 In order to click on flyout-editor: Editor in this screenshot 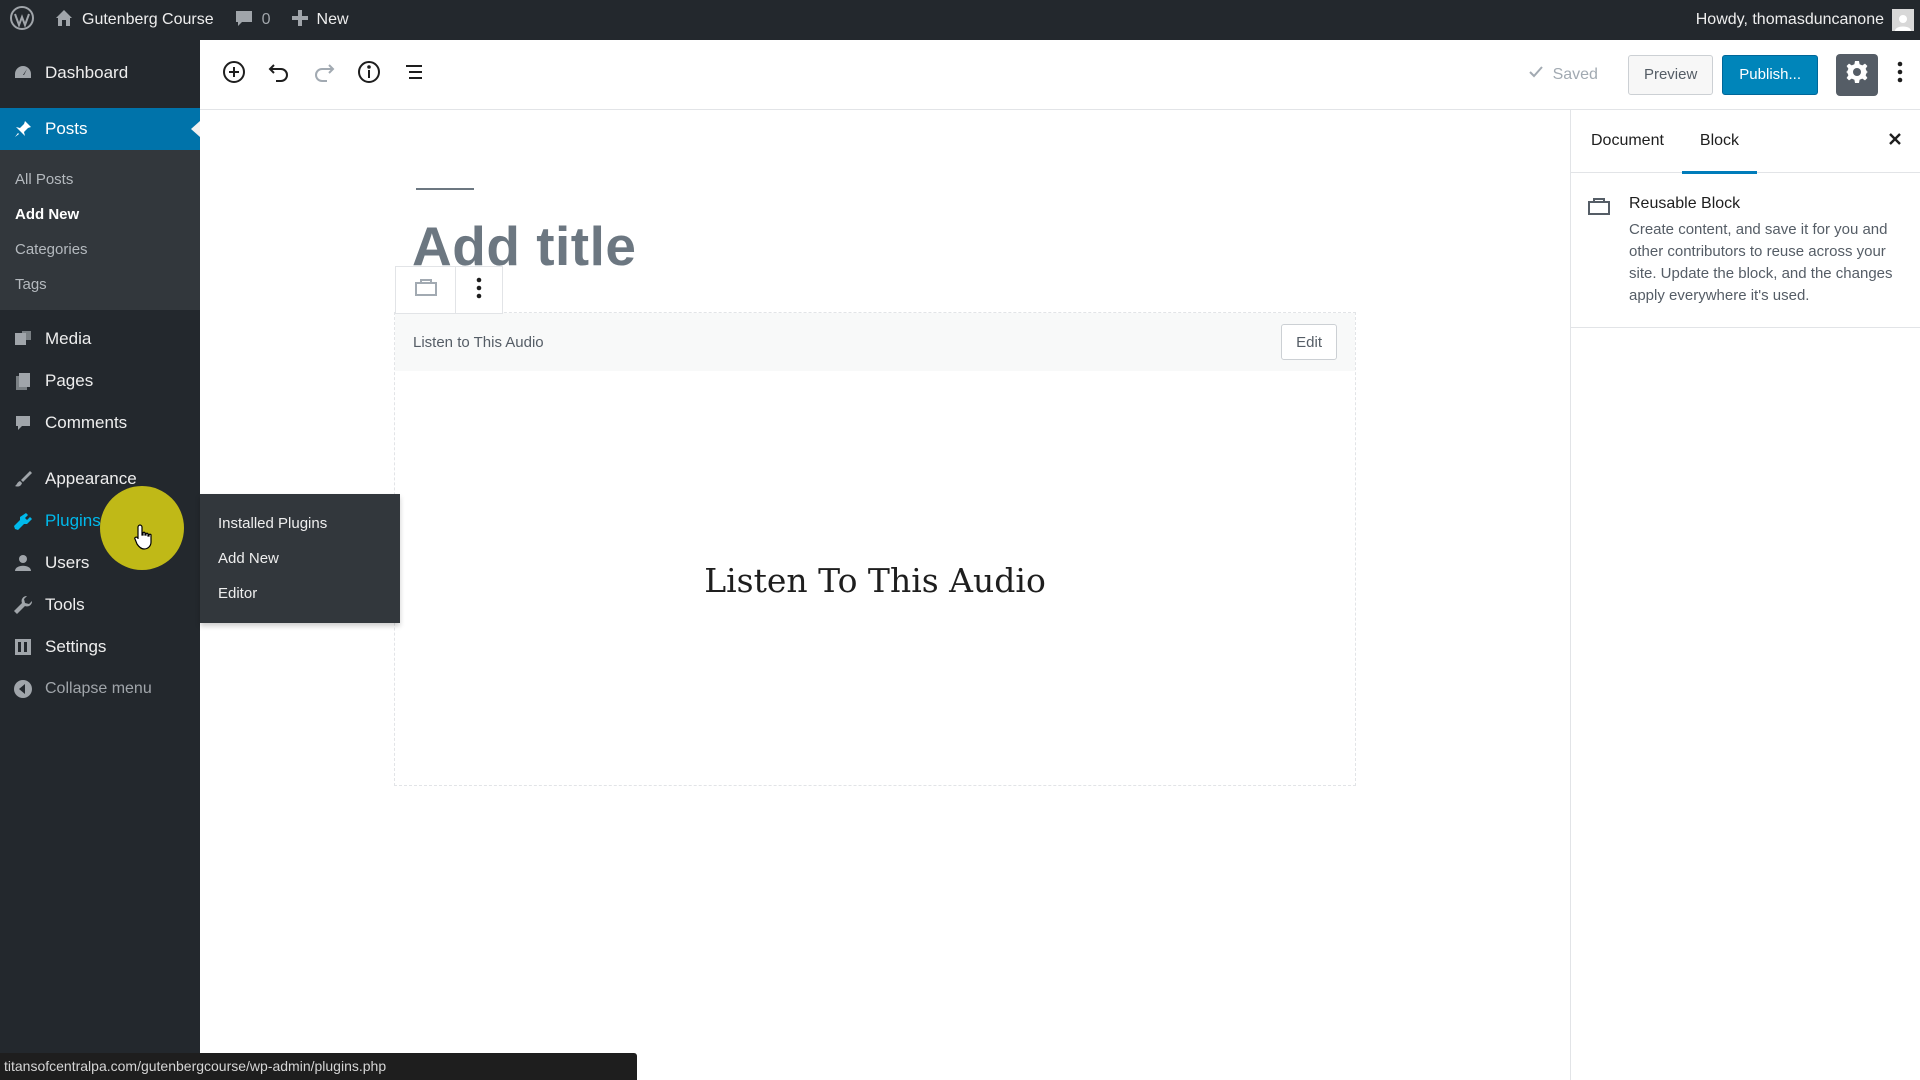, I will do `click(300, 593)`.